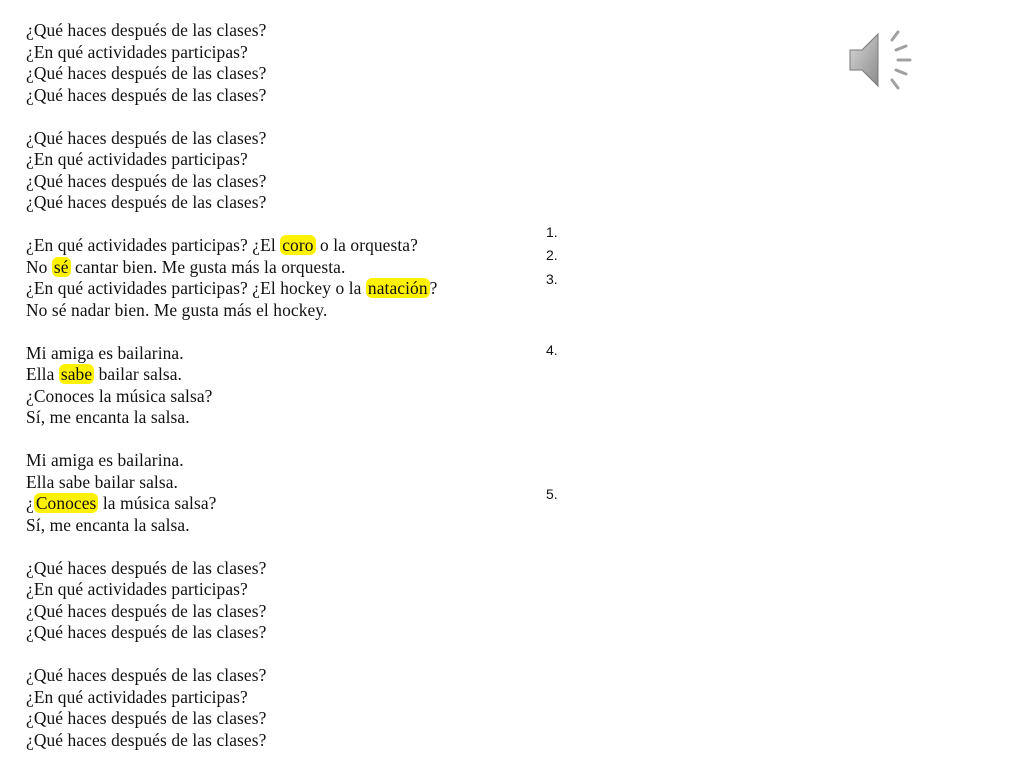 The width and height of the screenshot is (1024, 773). Describe the element at coordinates (298, 245) in the screenshot. I see `highlighted-word: coro` at that location.